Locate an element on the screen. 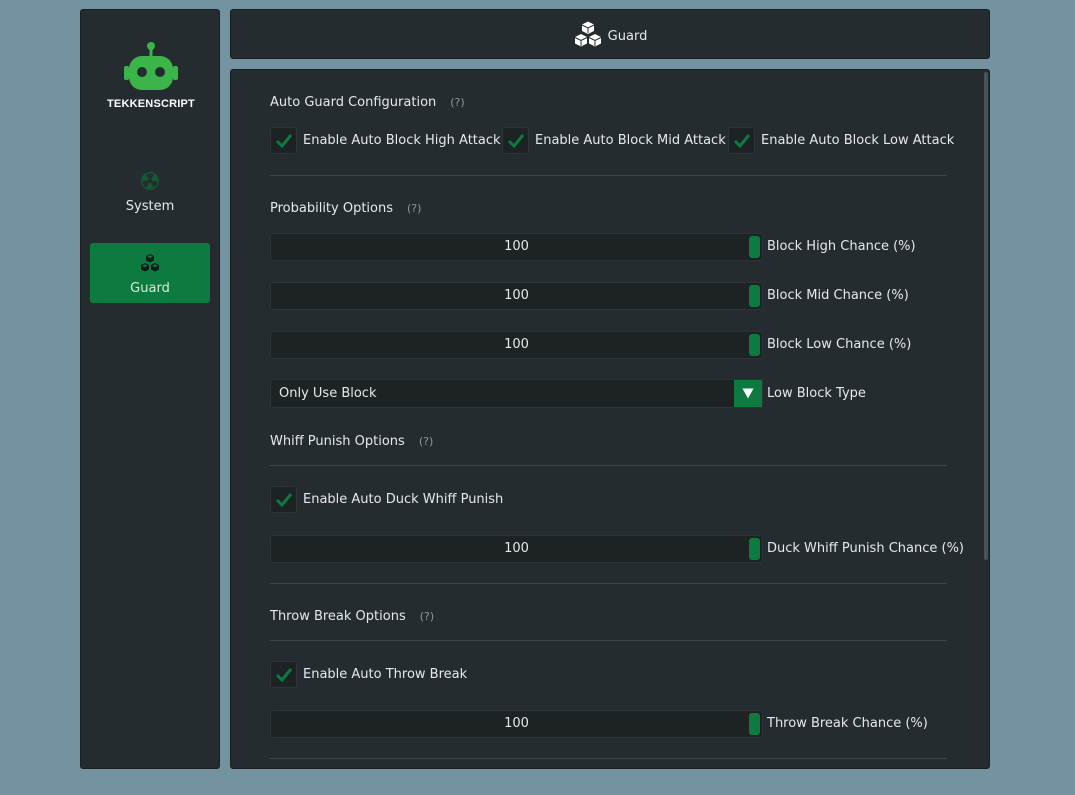 The width and height of the screenshot is (1075, 795). throw-break-chance-slider: 100 is located at coordinates (516, 724).